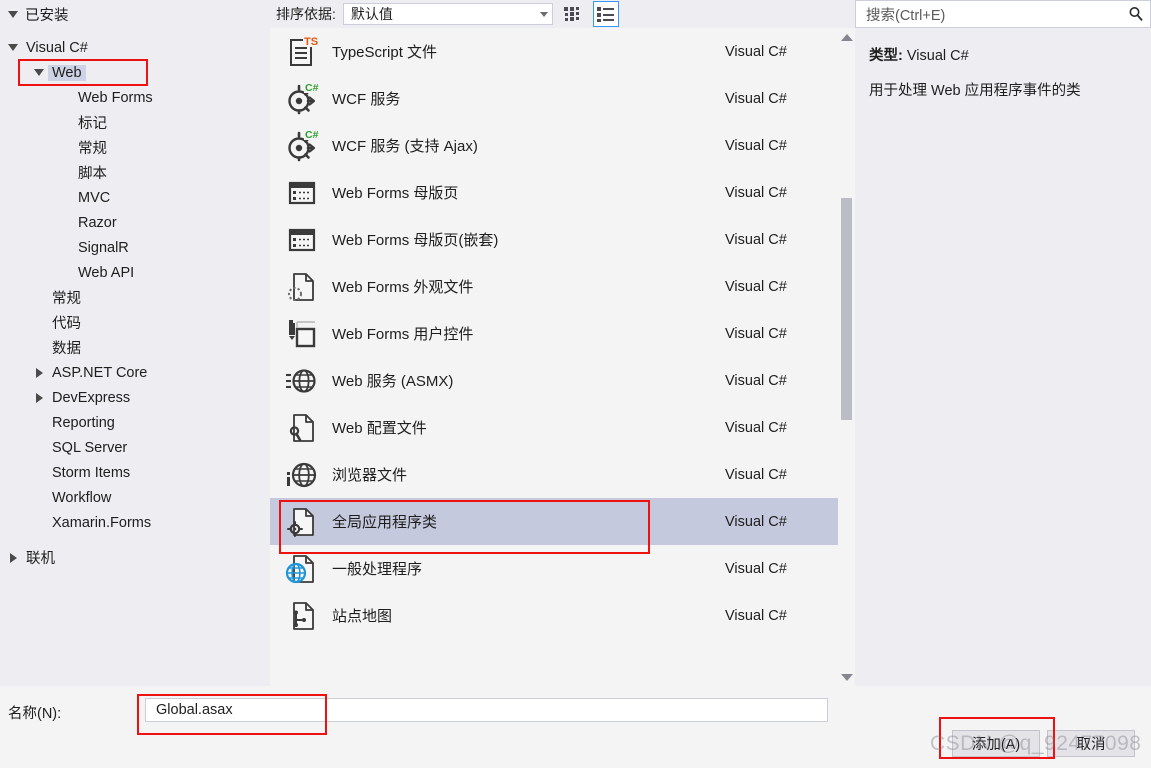  Describe the element at coordinates (486, 710) in the screenshot. I see `name-input: Global.asax` at that location.